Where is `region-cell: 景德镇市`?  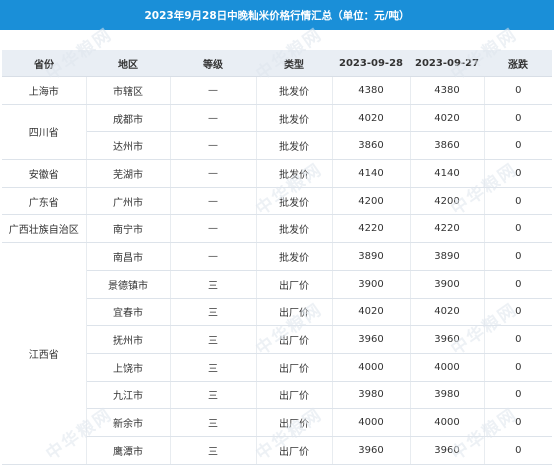
region-cell: 景德镇市 is located at coordinates (128, 284).